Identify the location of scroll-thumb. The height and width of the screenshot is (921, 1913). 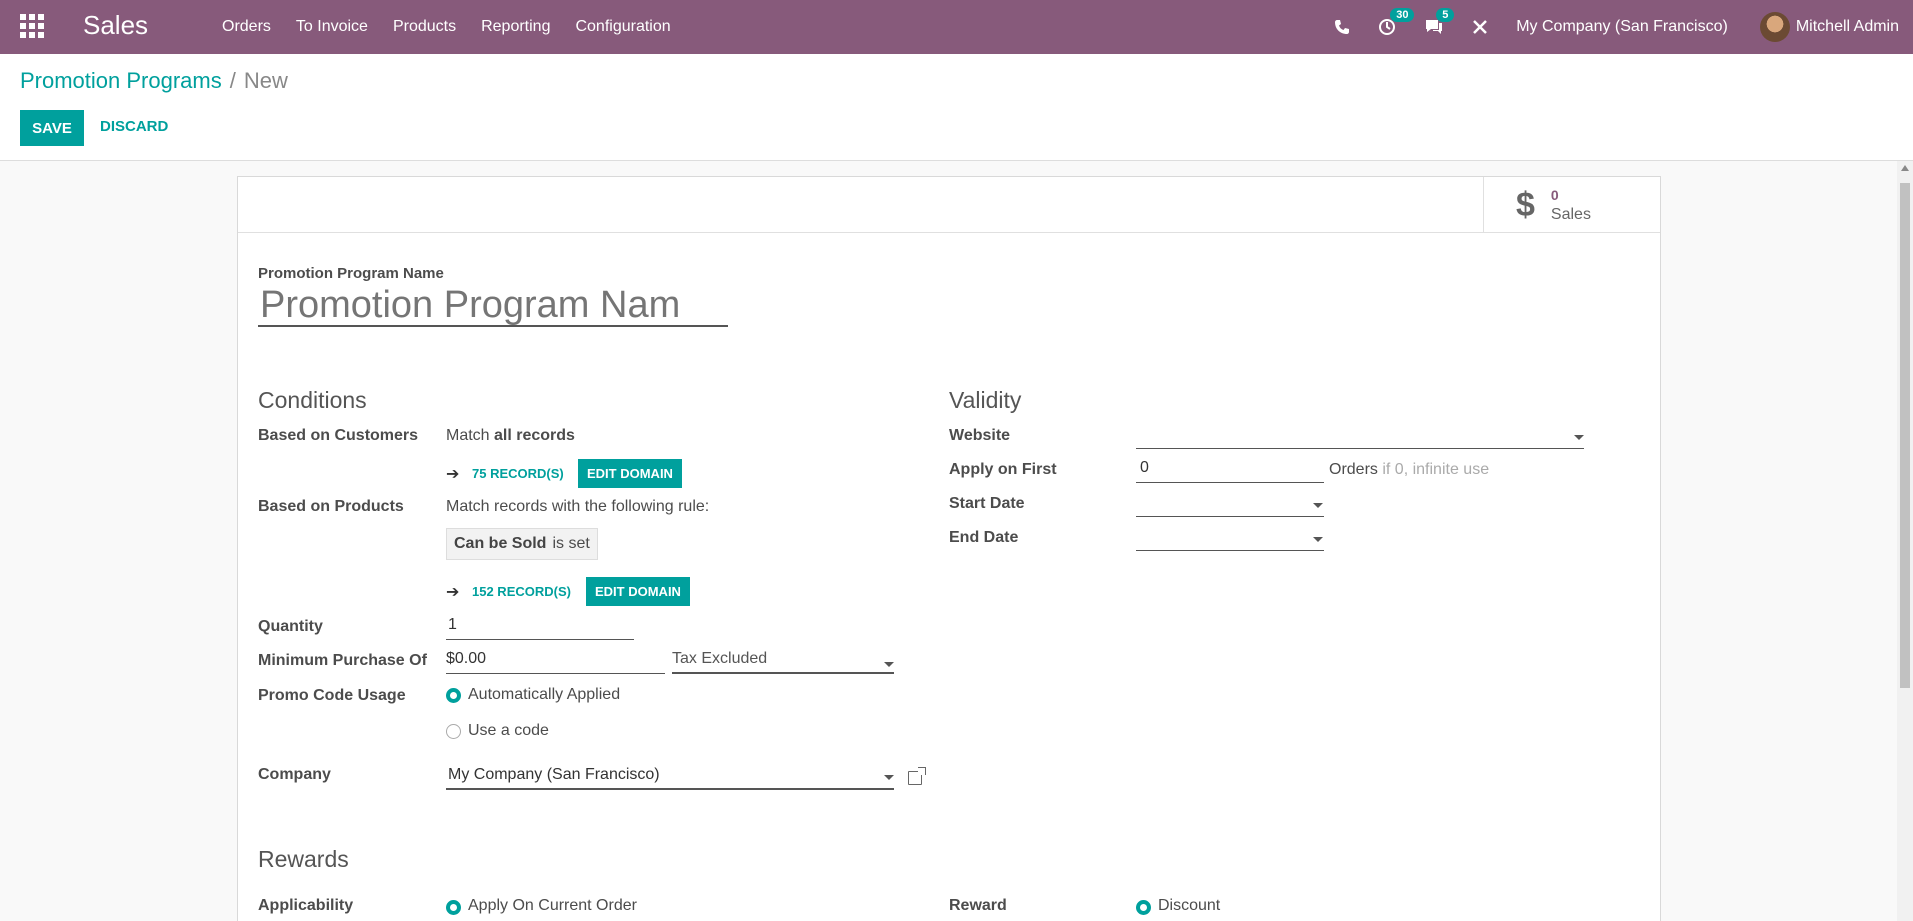
(1905, 435).